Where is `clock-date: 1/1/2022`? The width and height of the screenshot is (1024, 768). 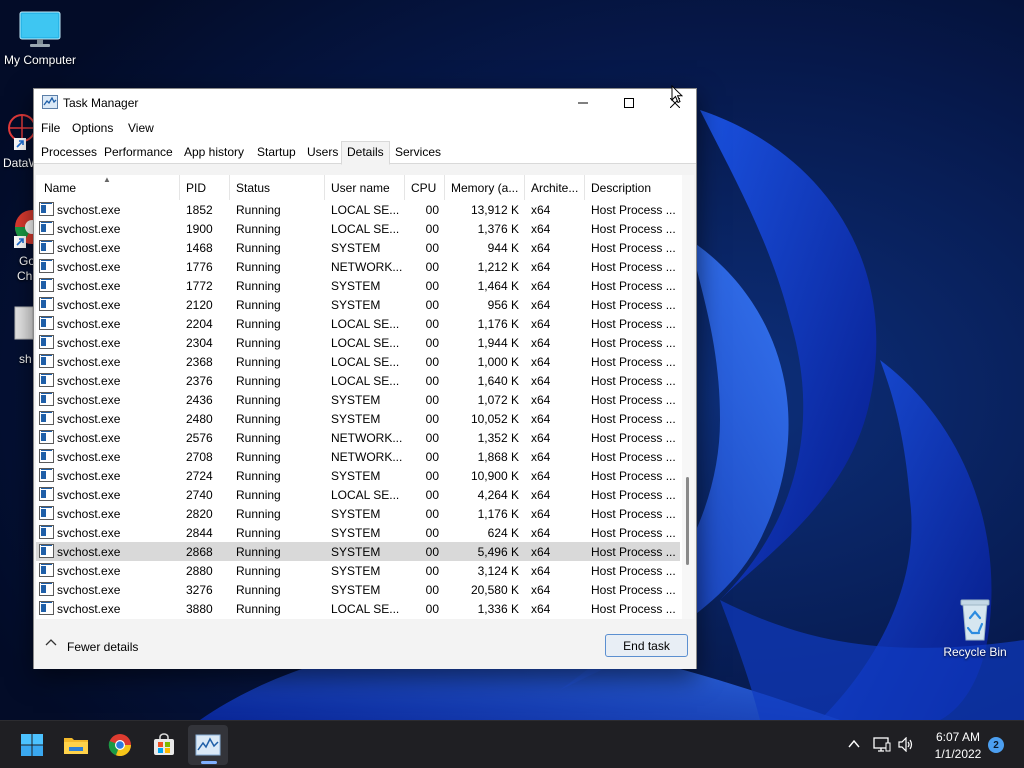
clock-date: 1/1/2022 is located at coordinates (958, 754).